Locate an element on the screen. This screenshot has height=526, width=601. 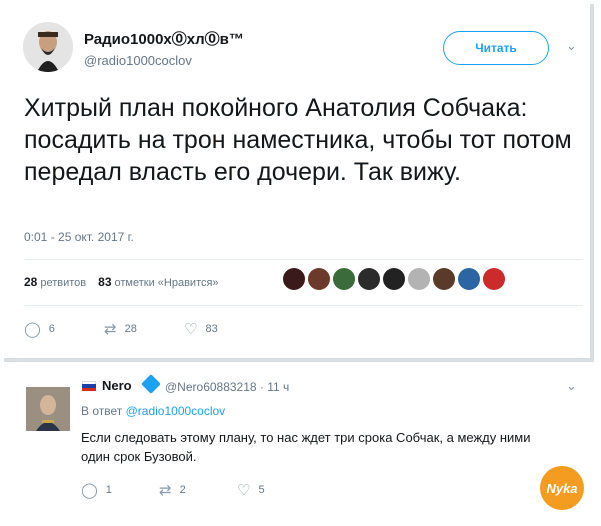
retweet-count: 28 is located at coordinates (130, 329).